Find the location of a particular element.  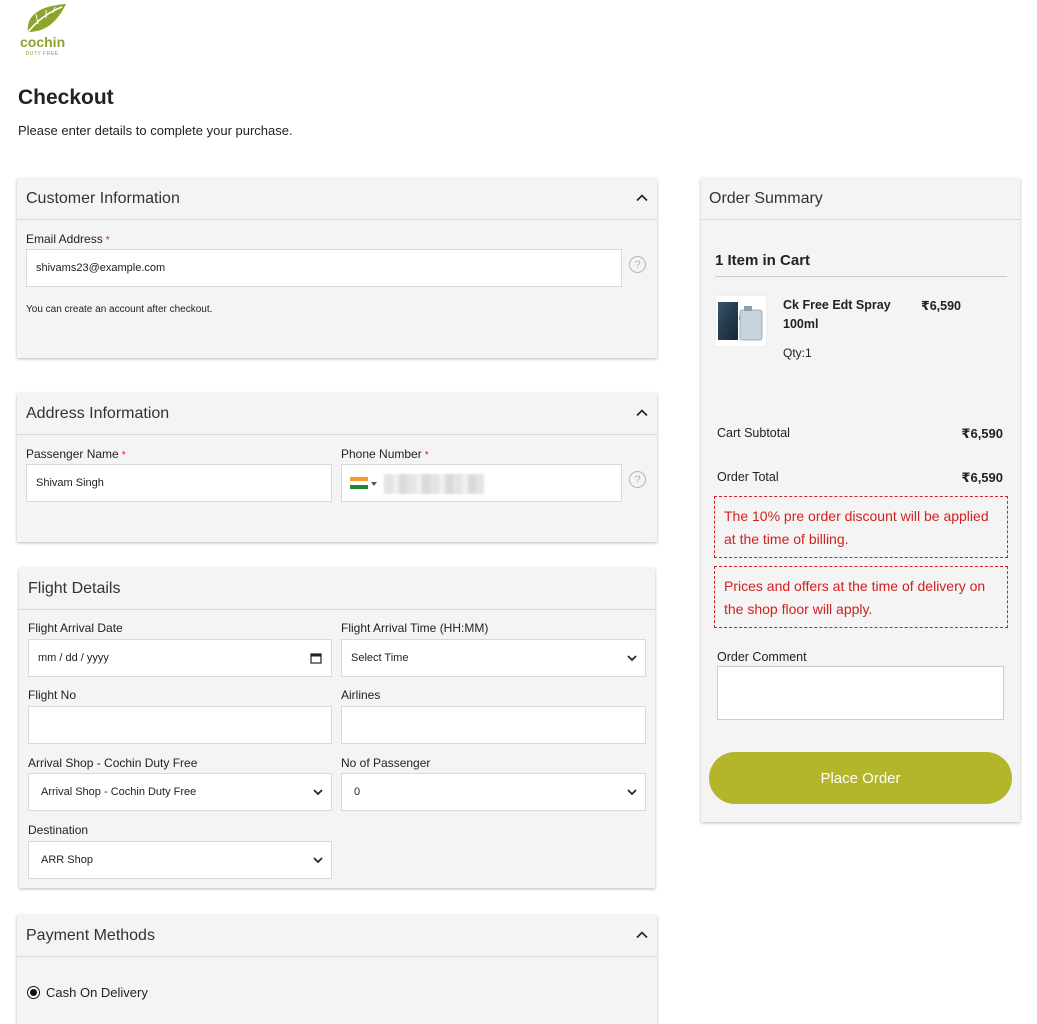

flight-details-header: Flight Details is located at coordinates (337, 589).